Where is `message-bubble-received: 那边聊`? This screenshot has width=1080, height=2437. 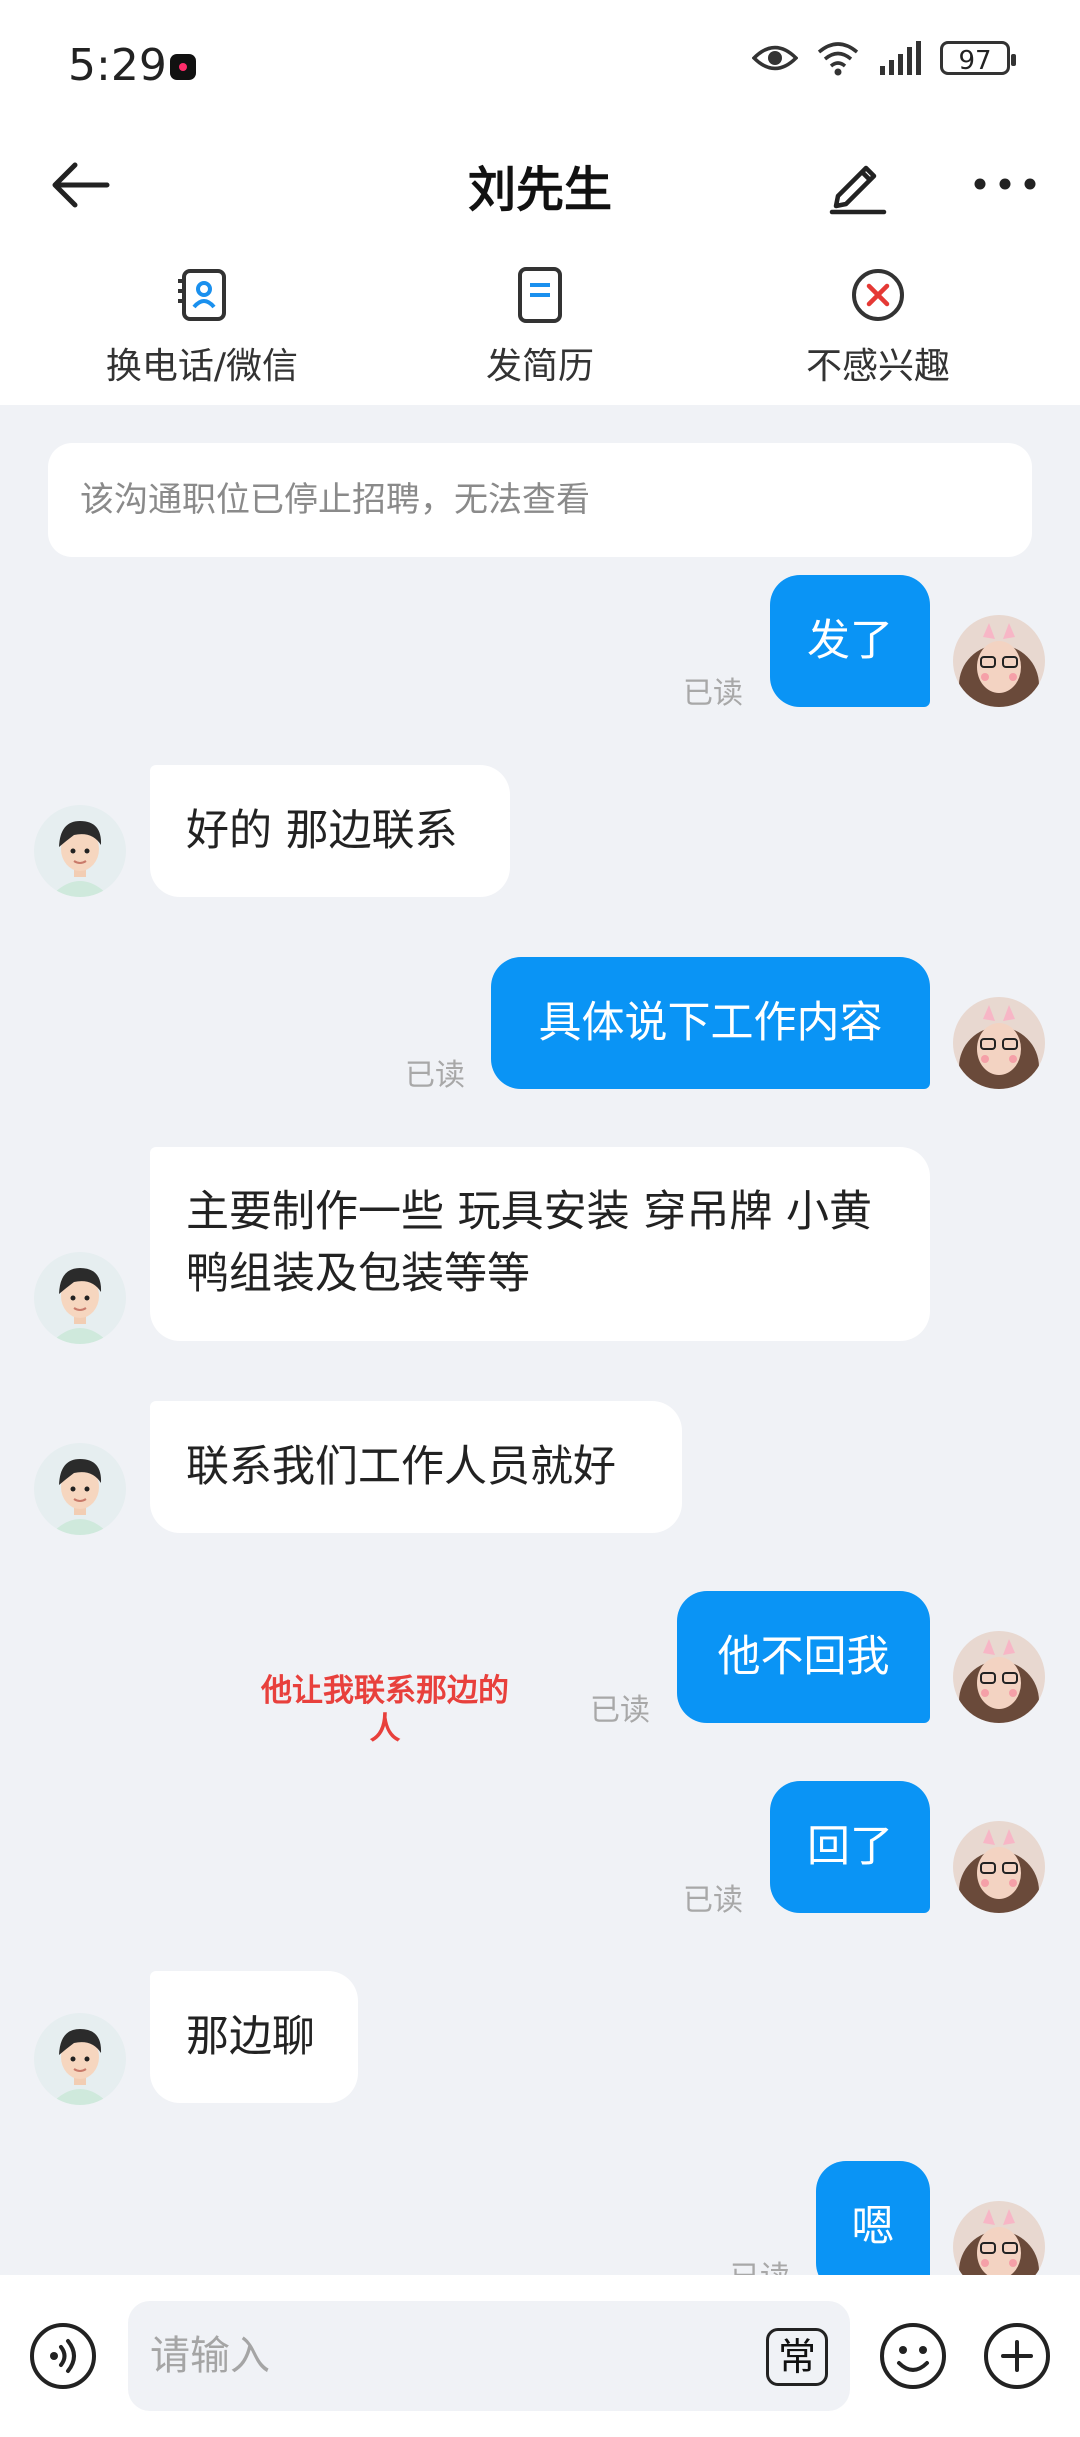
message-bubble-received: 那边聊 is located at coordinates (254, 2037).